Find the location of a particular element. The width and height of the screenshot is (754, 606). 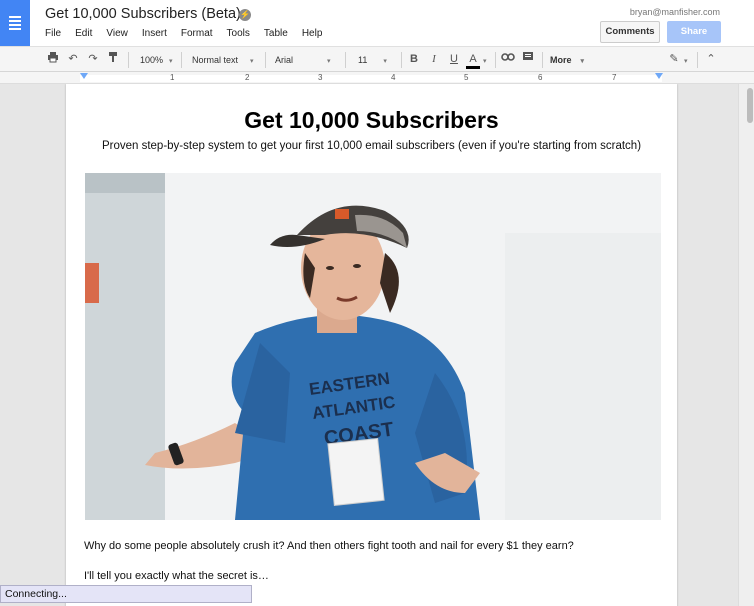

ruler-mark: 4 is located at coordinates (393, 77).